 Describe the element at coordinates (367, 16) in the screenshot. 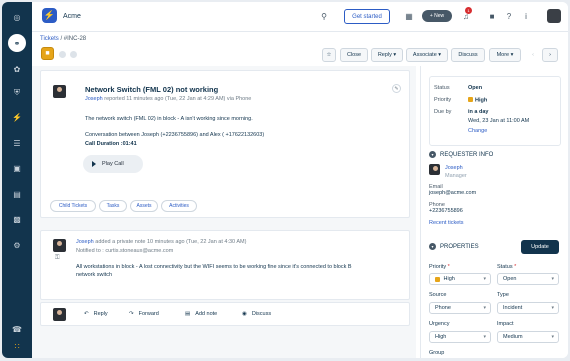

I see `get-started-button: Get started` at that location.